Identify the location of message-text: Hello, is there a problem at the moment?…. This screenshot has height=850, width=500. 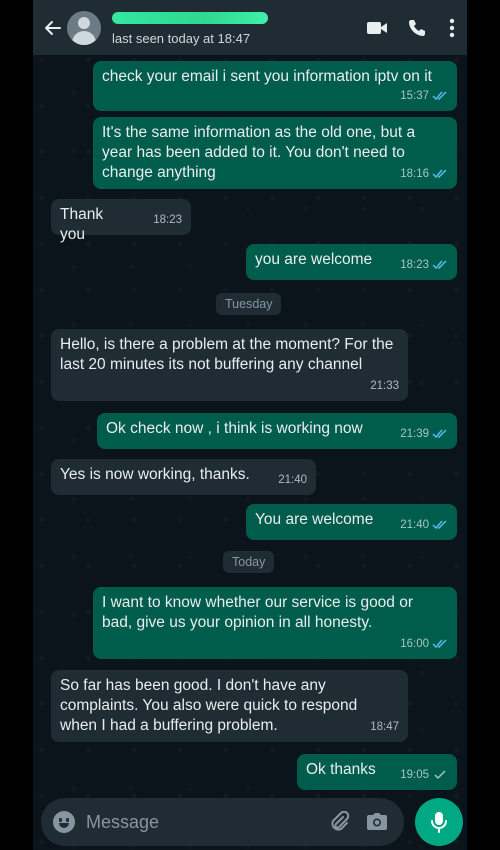
(227, 354).